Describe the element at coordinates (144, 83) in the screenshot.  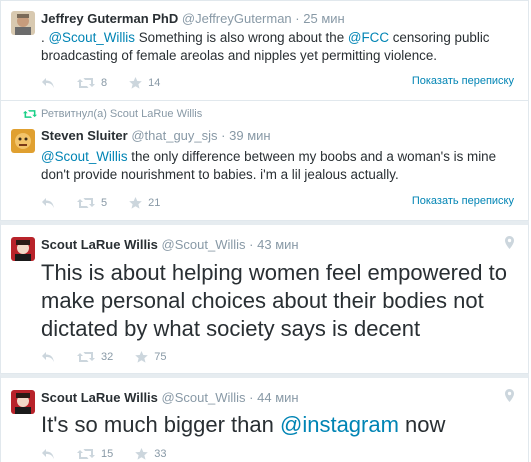
I see `favorite-button: 14` at that location.